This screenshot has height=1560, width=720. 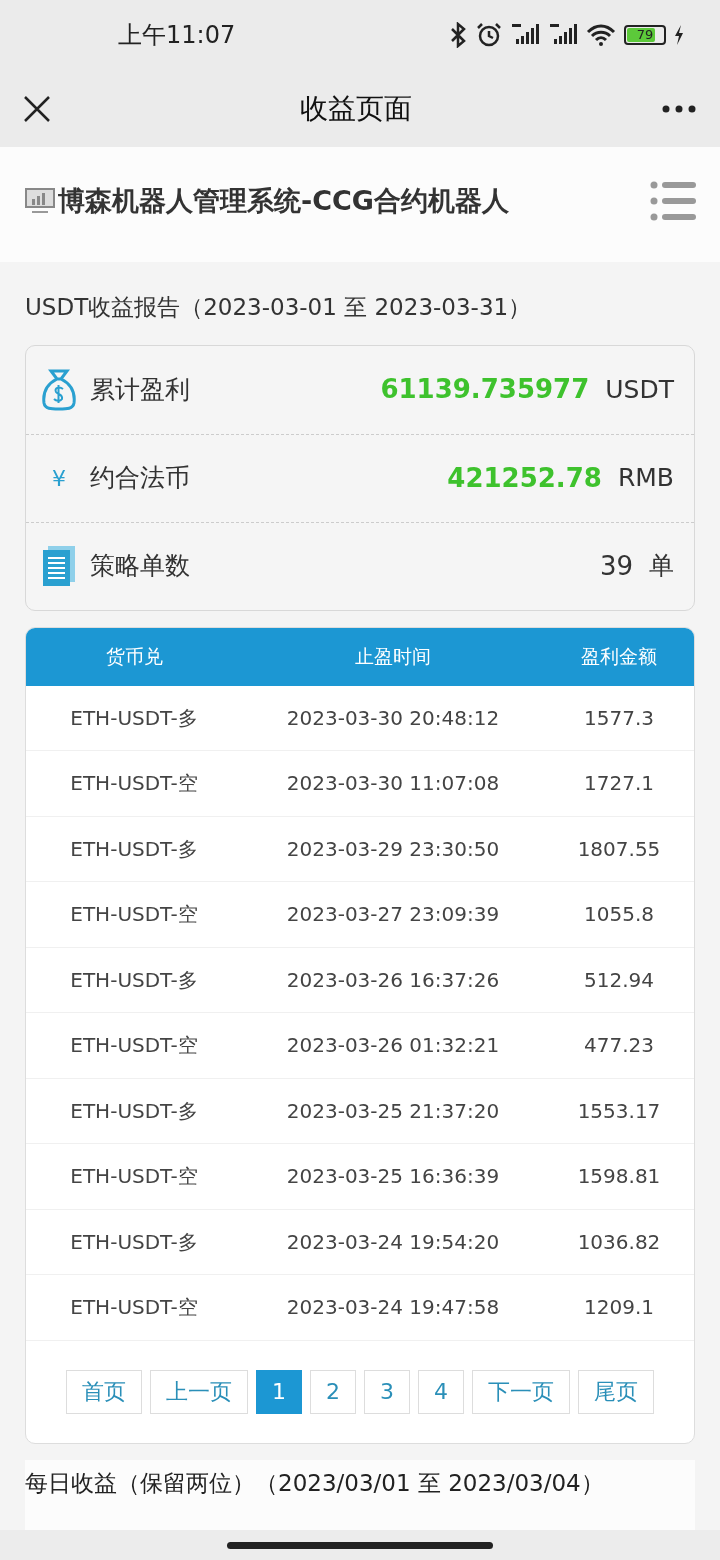 I want to click on page-button: 1, so click(x=279, y=1391).